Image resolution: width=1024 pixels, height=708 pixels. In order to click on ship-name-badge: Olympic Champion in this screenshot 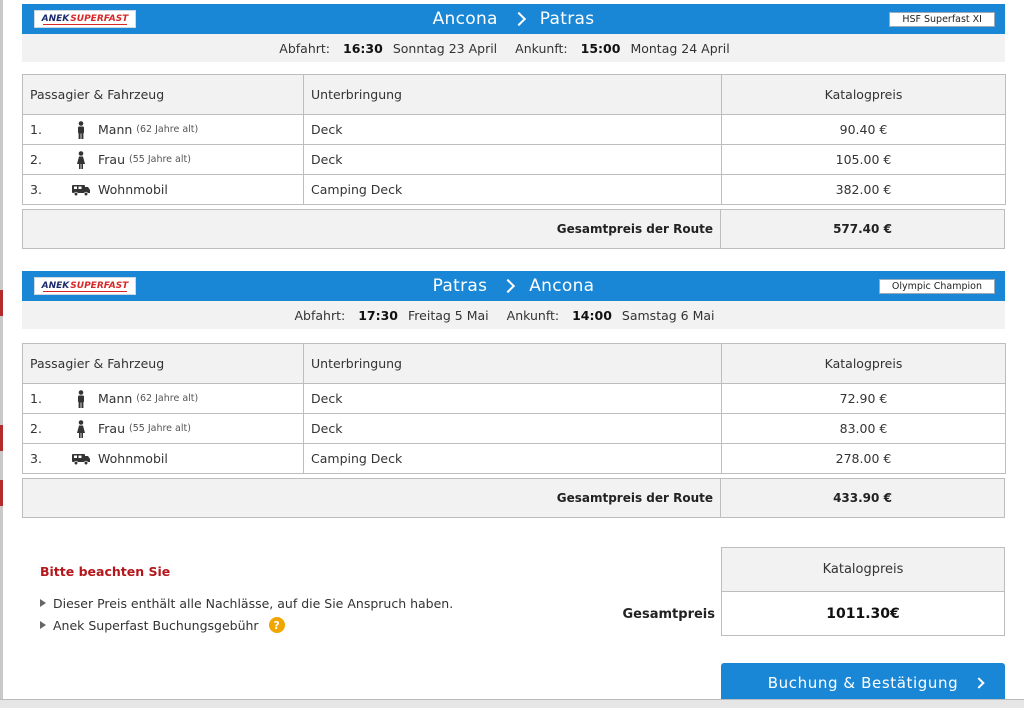, I will do `click(936, 286)`.